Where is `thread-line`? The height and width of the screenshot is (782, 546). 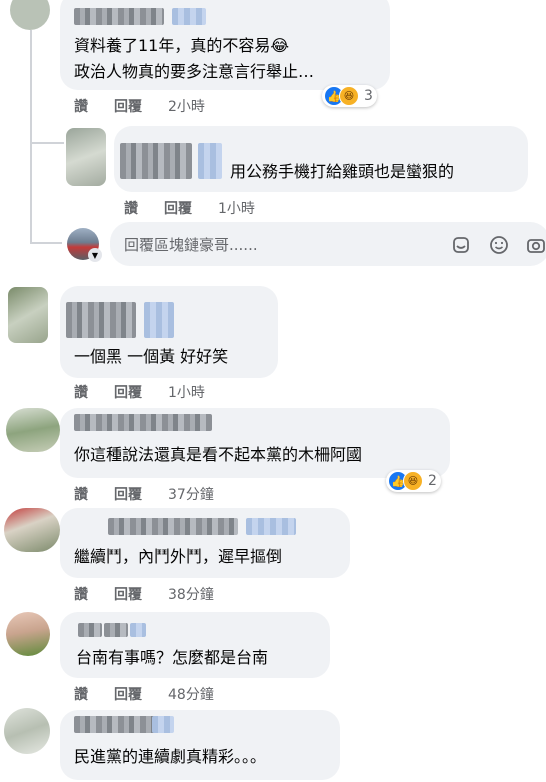 thread-line is located at coordinates (31, 137).